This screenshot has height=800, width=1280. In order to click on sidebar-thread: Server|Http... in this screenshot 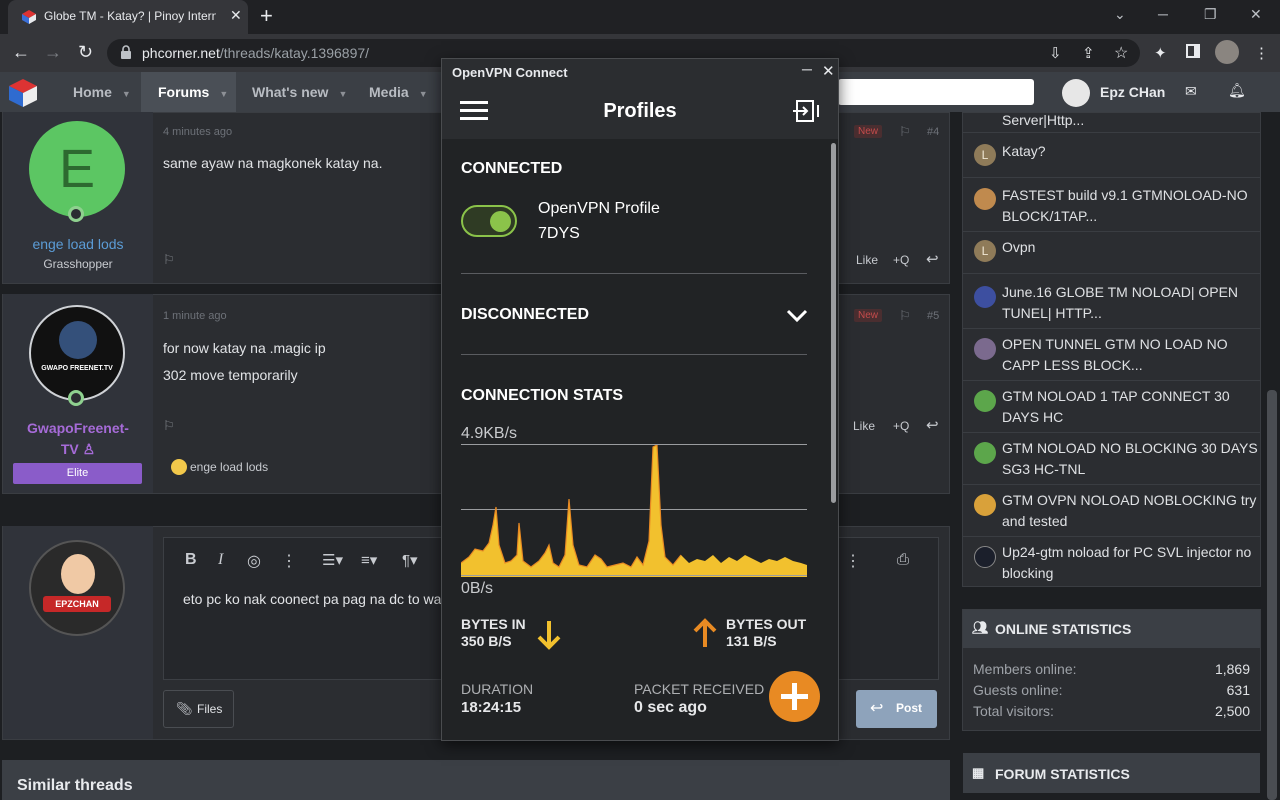, I will do `click(1043, 120)`.